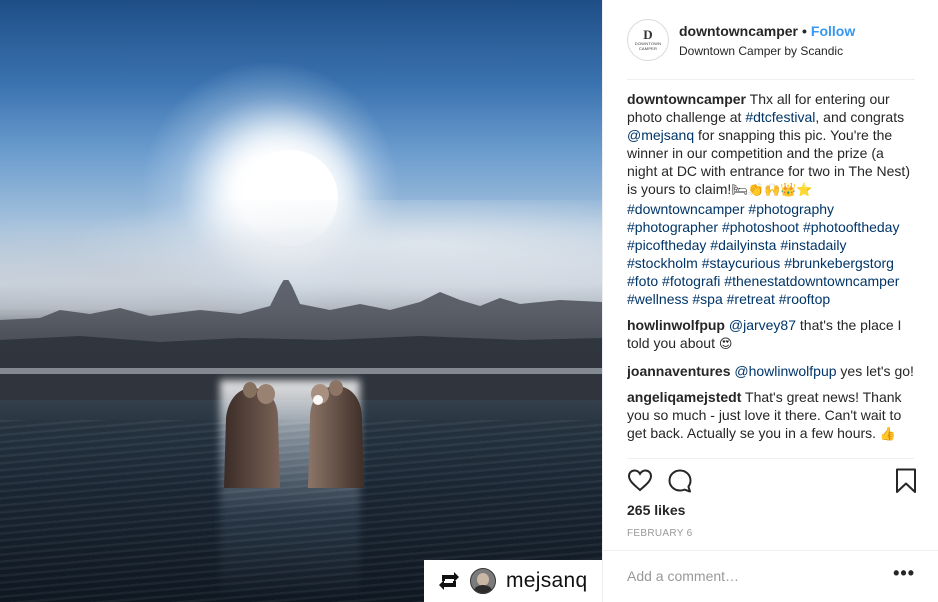 The width and height of the screenshot is (938, 602). What do you see at coordinates (642, 281) in the screenshot?
I see `hashtag-link: #foto` at bounding box center [642, 281].